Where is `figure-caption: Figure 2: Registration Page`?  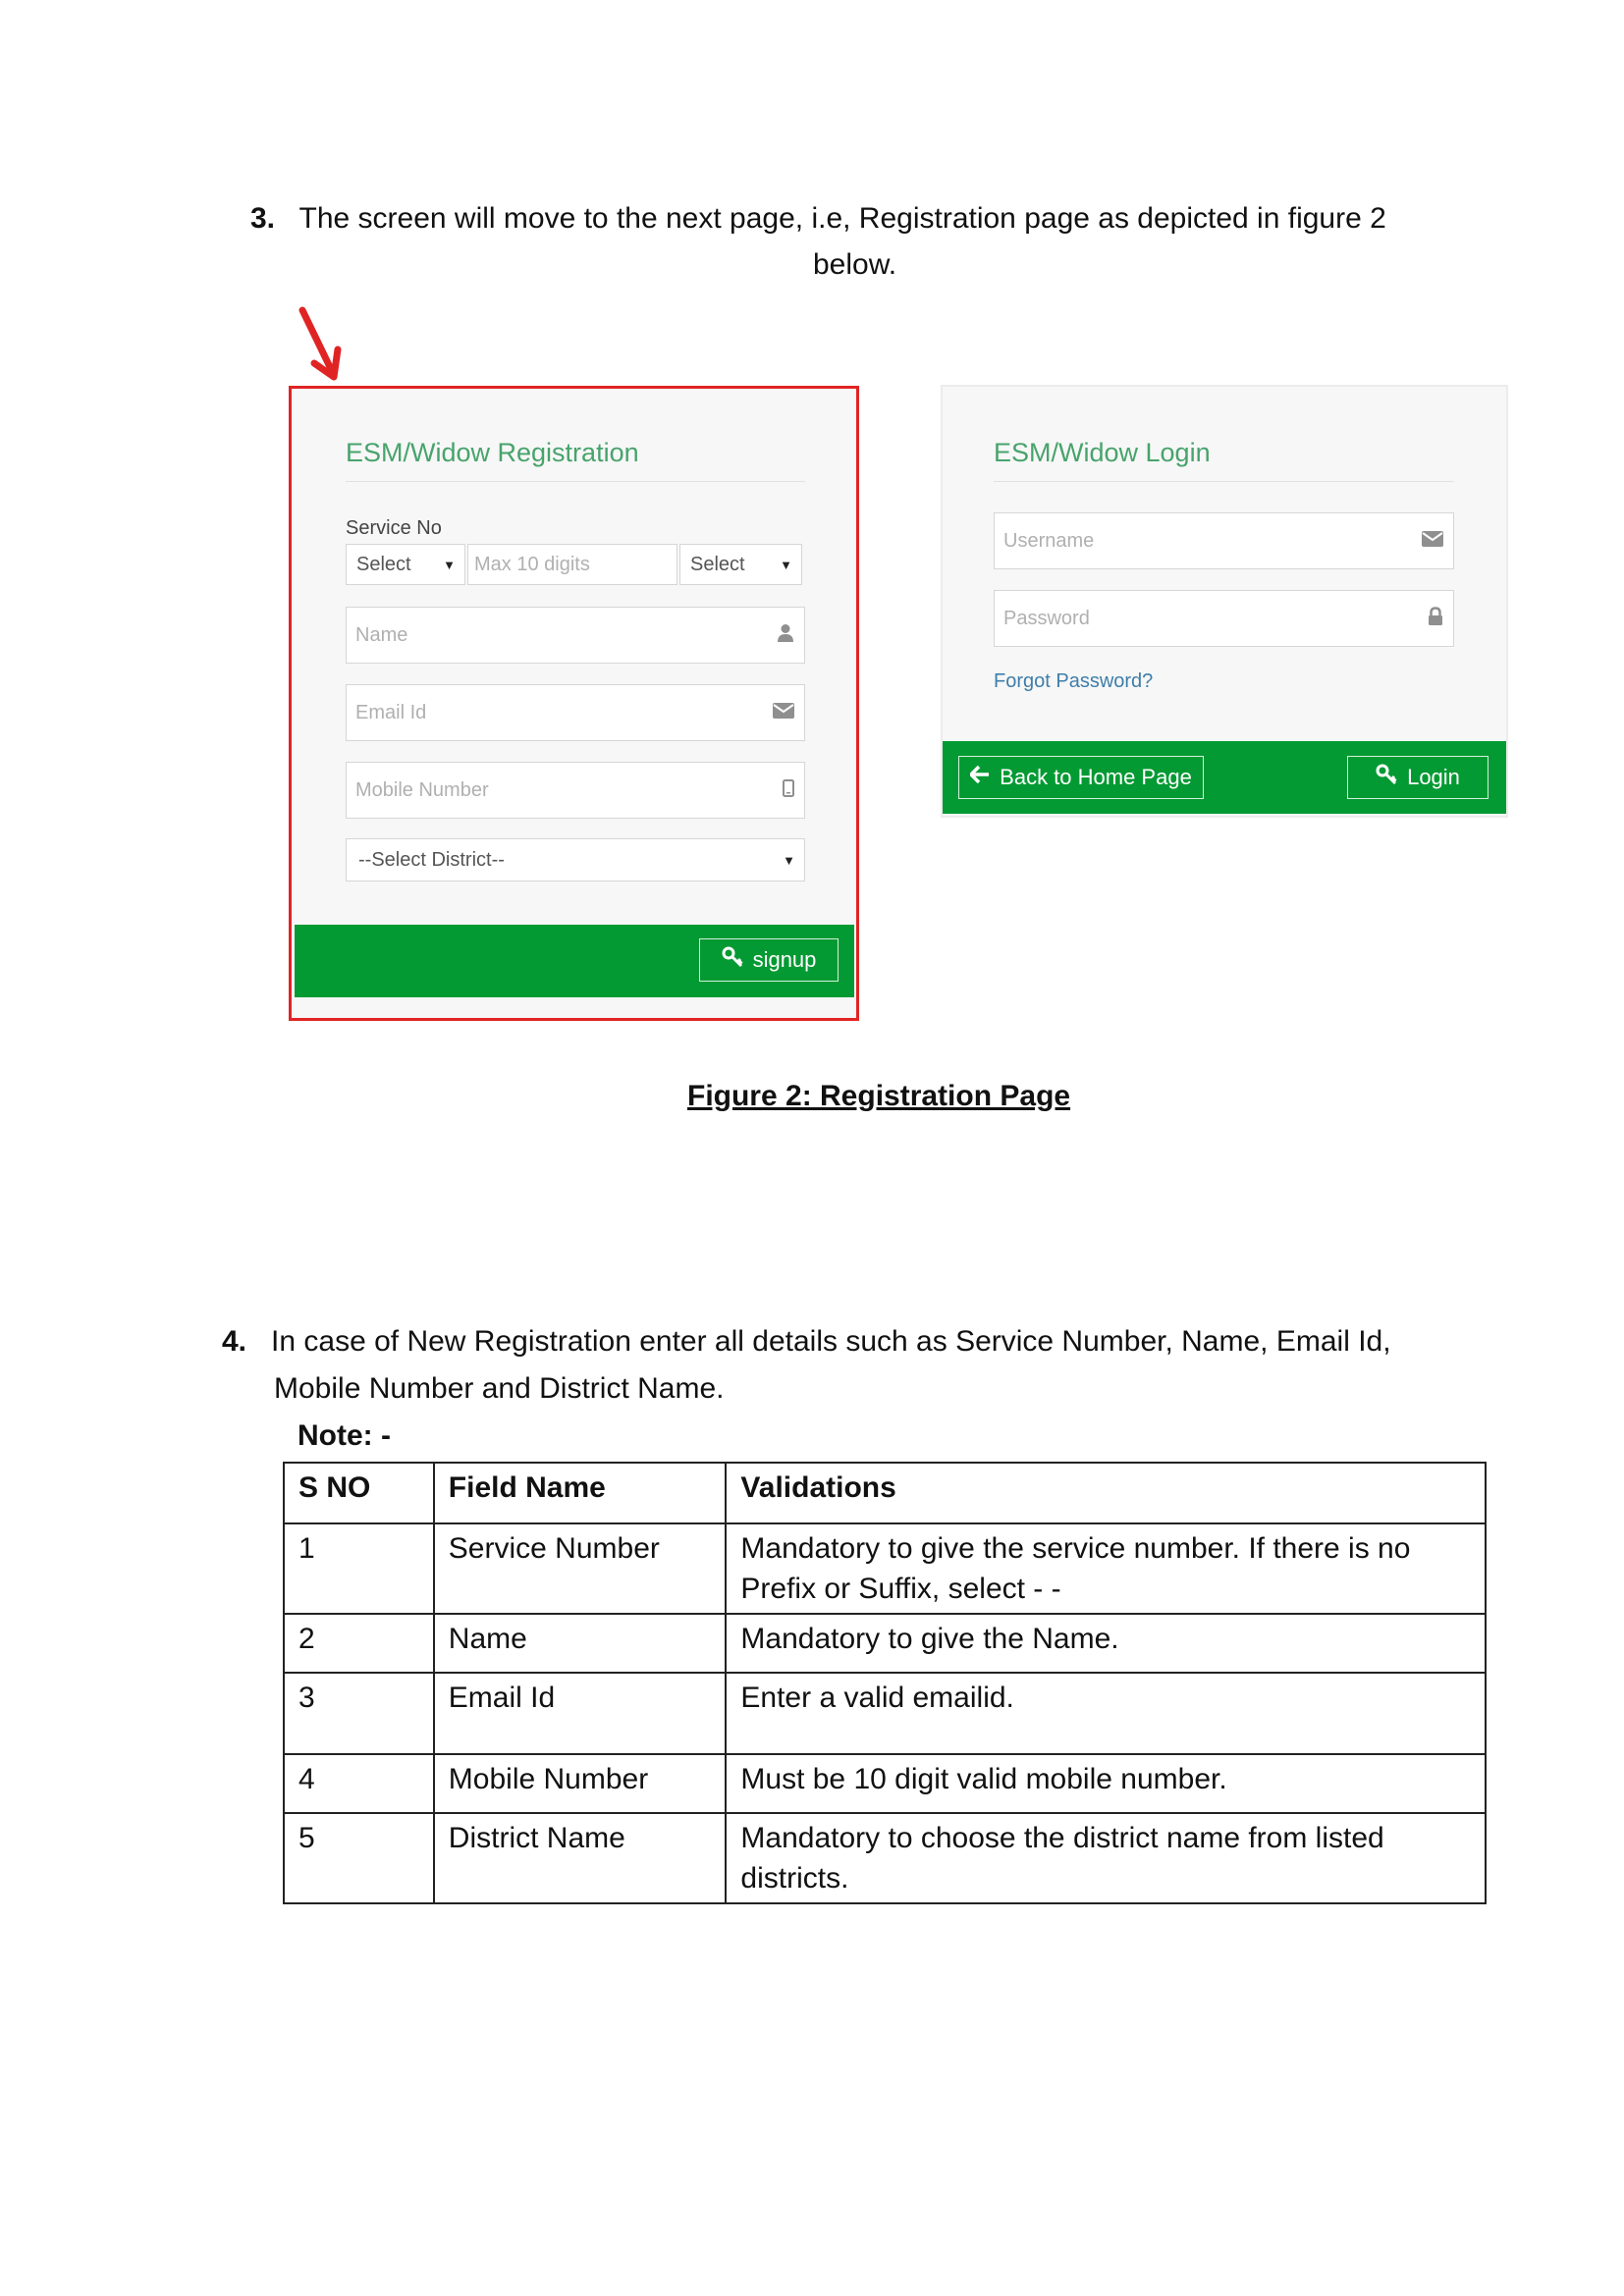
figure-caption: Figure 2: Registration Page is located at coordinates (879, 1096).